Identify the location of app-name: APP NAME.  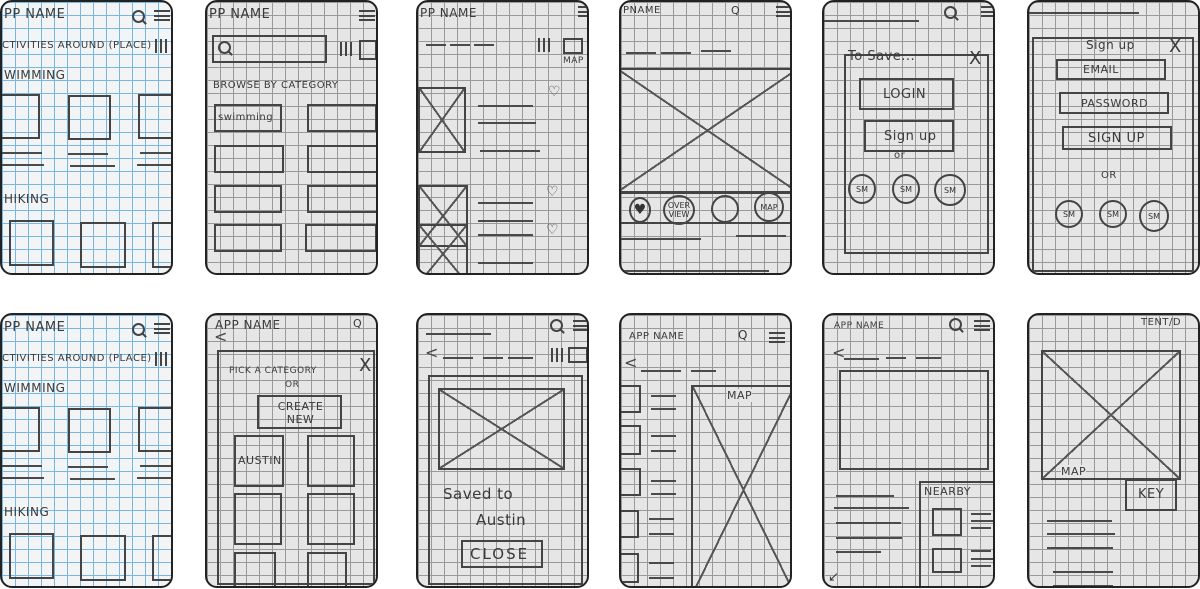
(859, 326).